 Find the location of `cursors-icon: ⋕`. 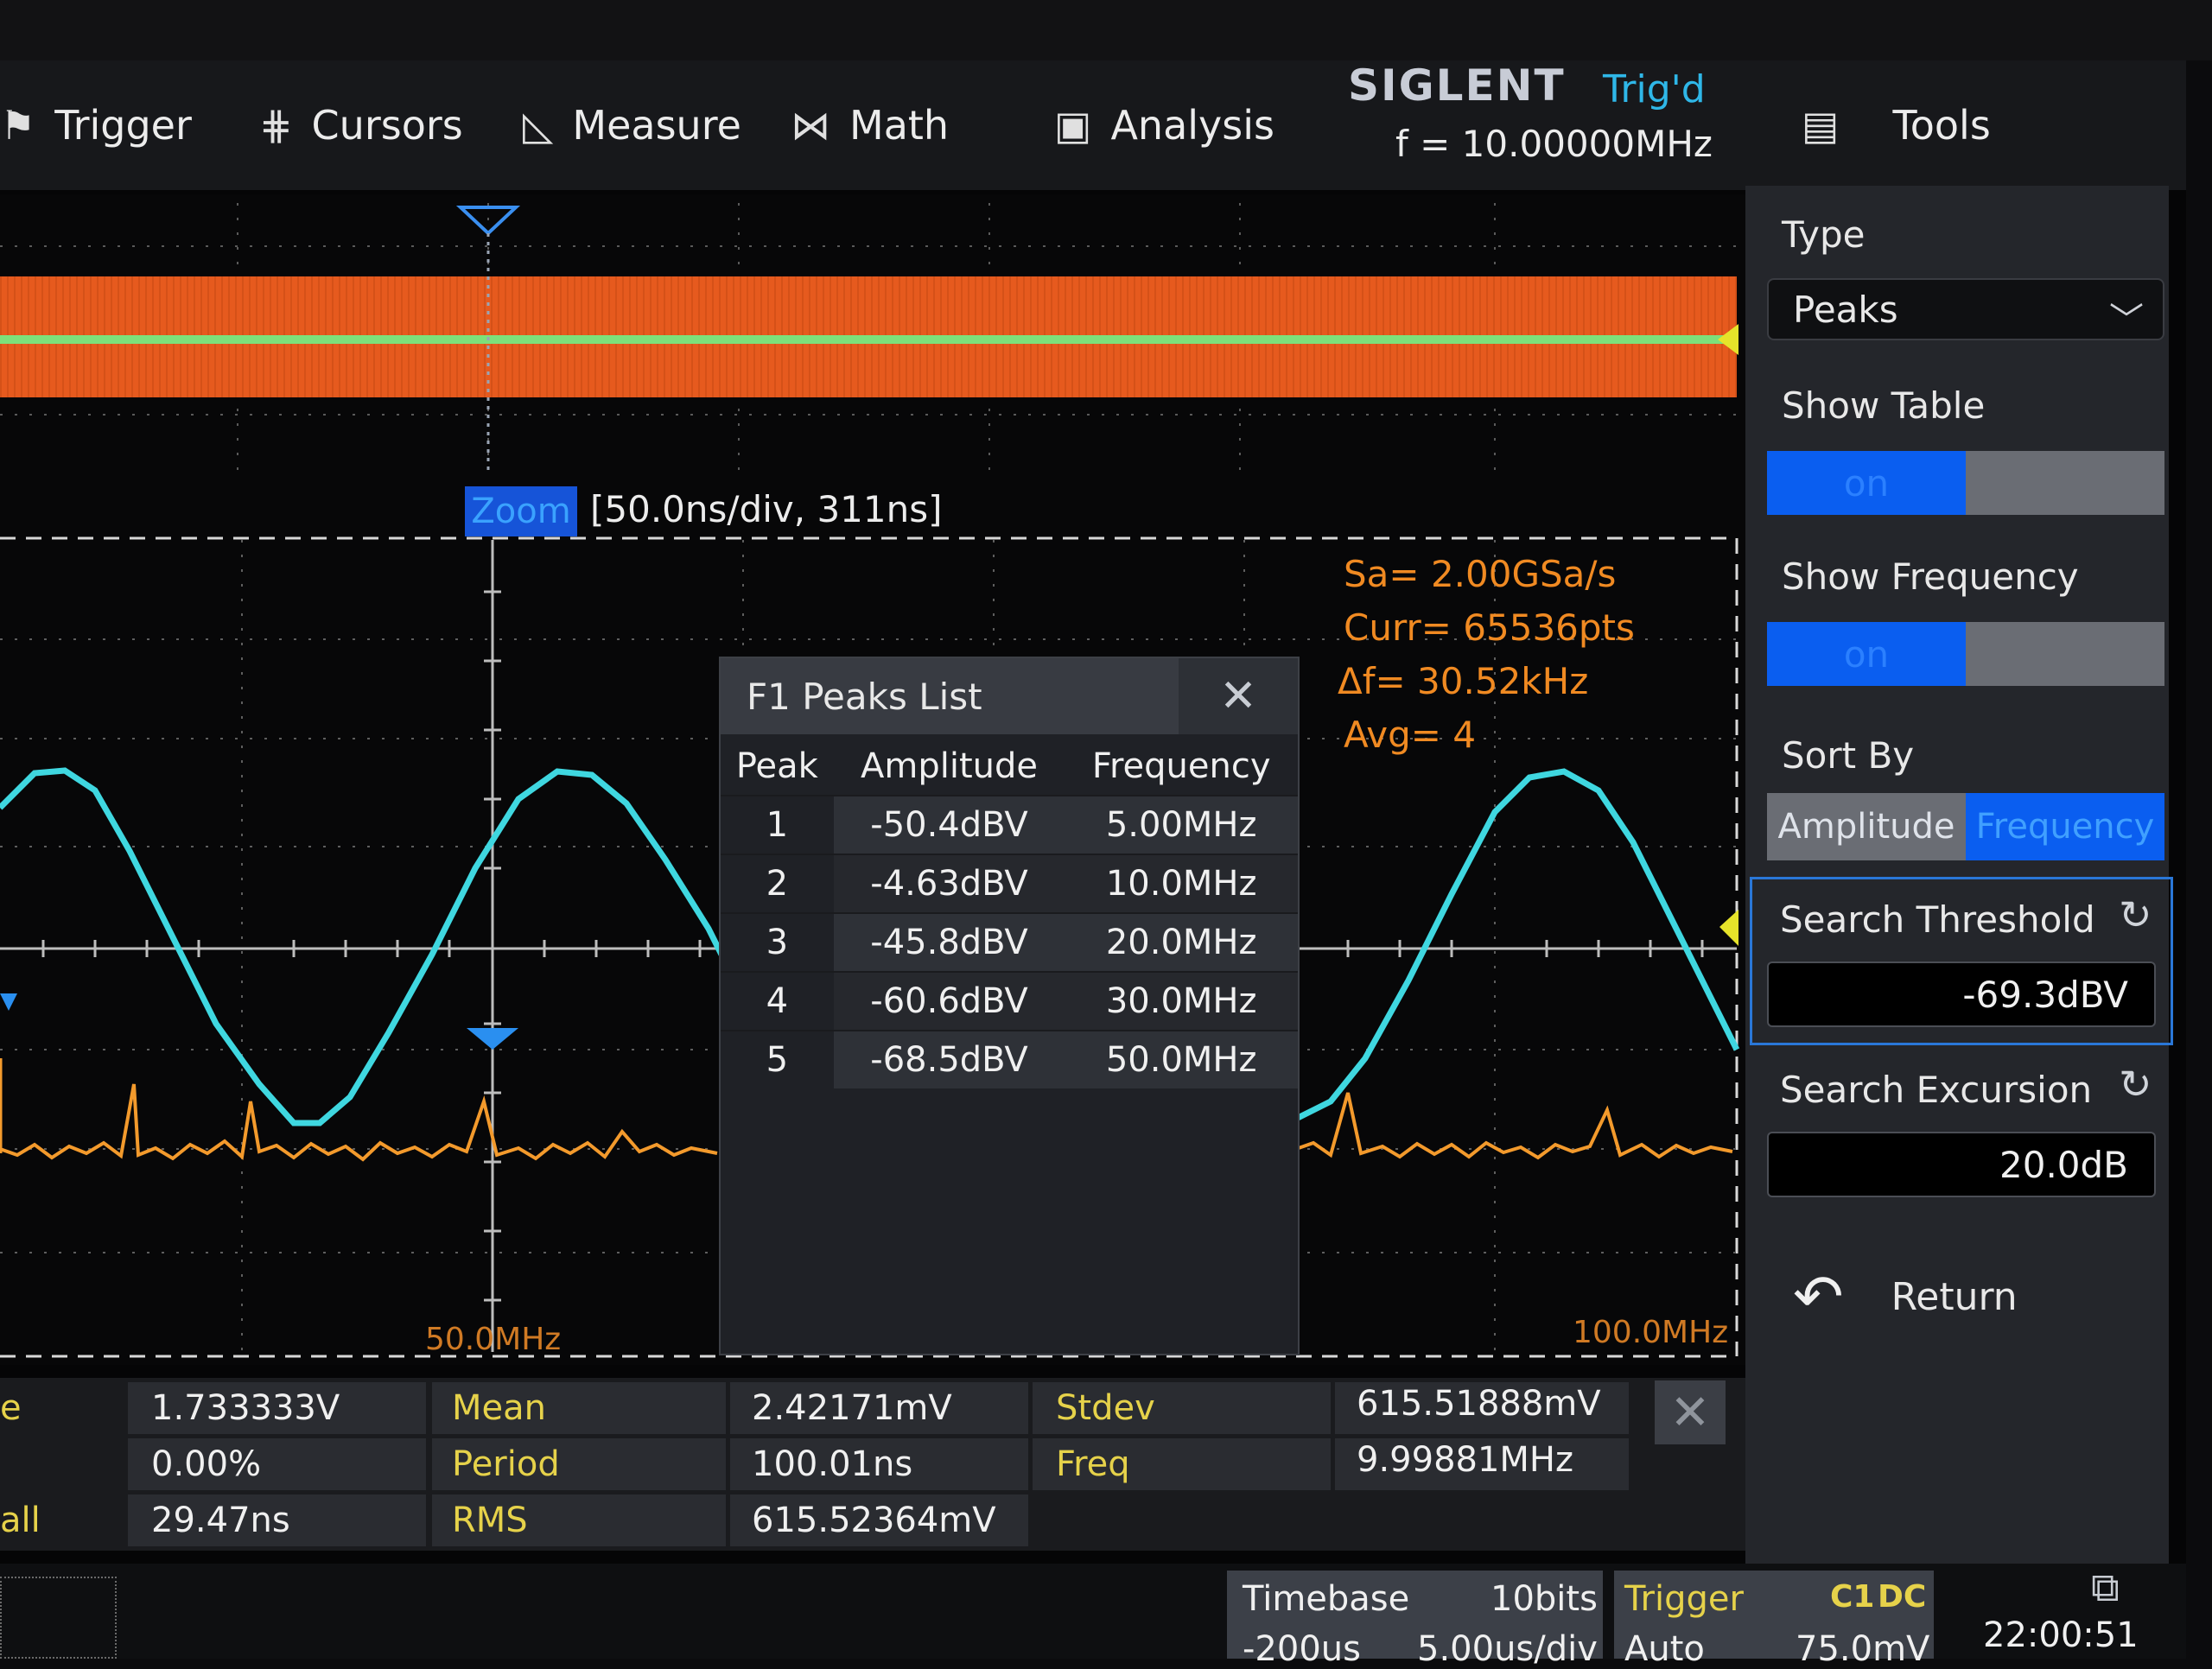

cursors-icon: ⋕ is located at coordinates (276, 125).